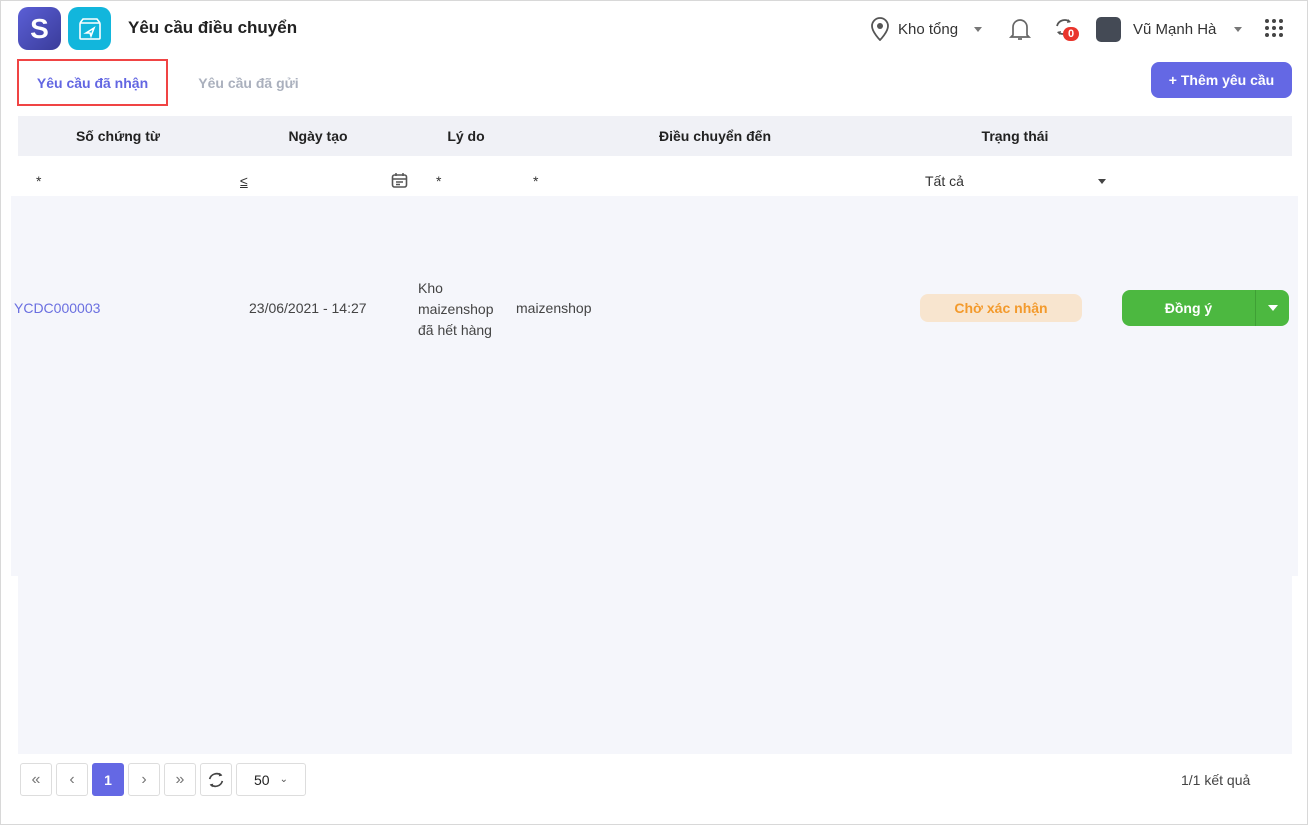 The width and height of the screenshot is (1308, 825). I want to click on first-page-button: «, so click(36, 779).